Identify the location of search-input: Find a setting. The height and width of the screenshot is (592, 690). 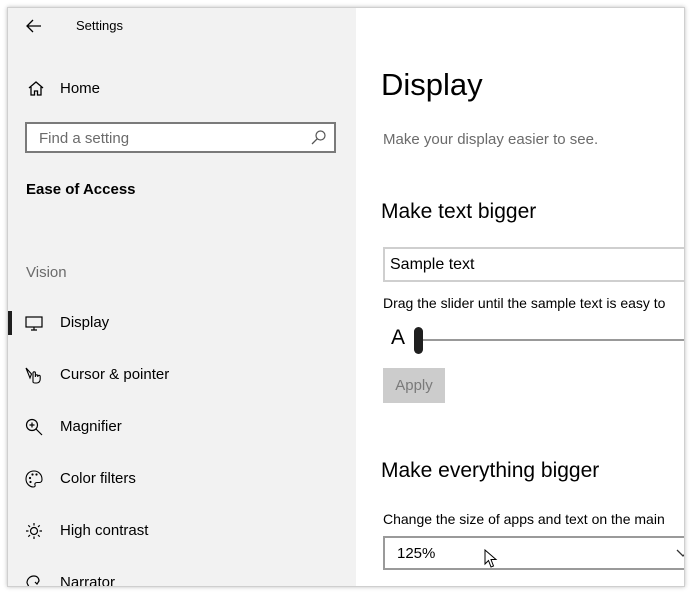
(180, 137).